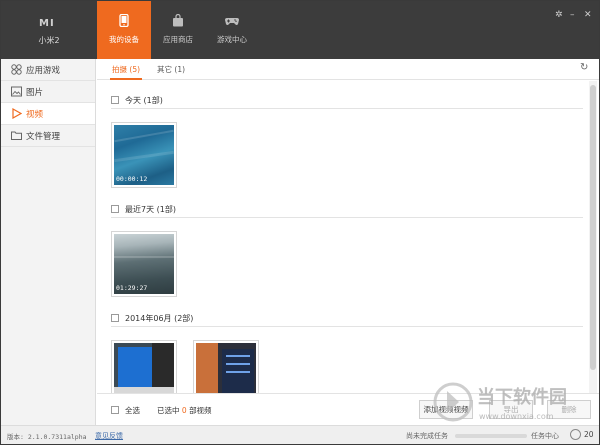  Describe the element at coordinates (16, 135) in the screenshot. I see `folder-icon` at that location.